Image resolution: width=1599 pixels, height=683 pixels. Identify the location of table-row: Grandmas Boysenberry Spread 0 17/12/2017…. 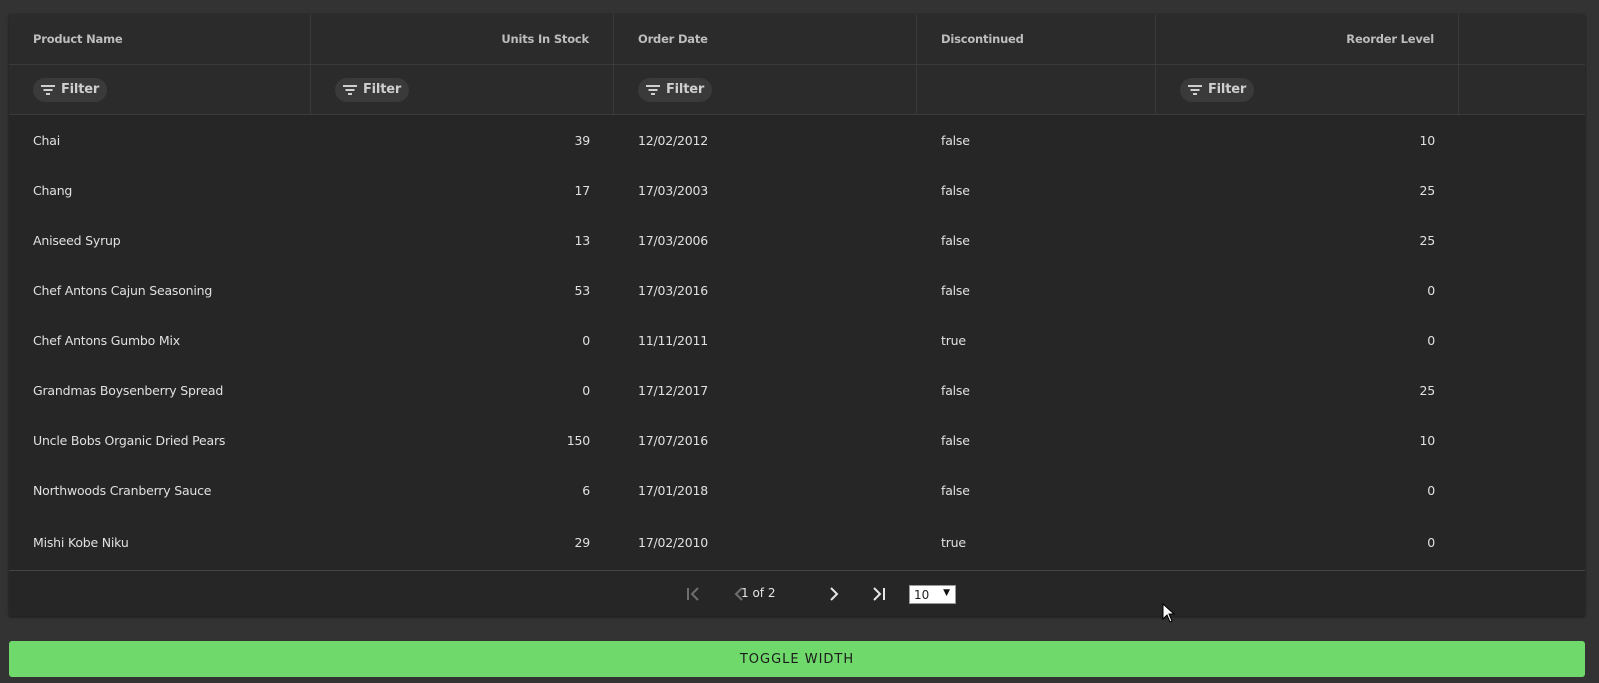
(797, 390).